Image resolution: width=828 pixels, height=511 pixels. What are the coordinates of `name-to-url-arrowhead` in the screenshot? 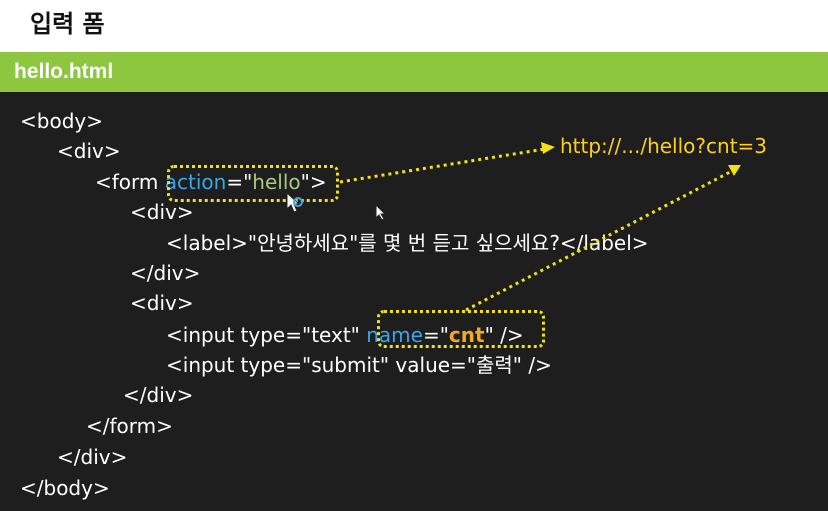 It's located at (734, 170).